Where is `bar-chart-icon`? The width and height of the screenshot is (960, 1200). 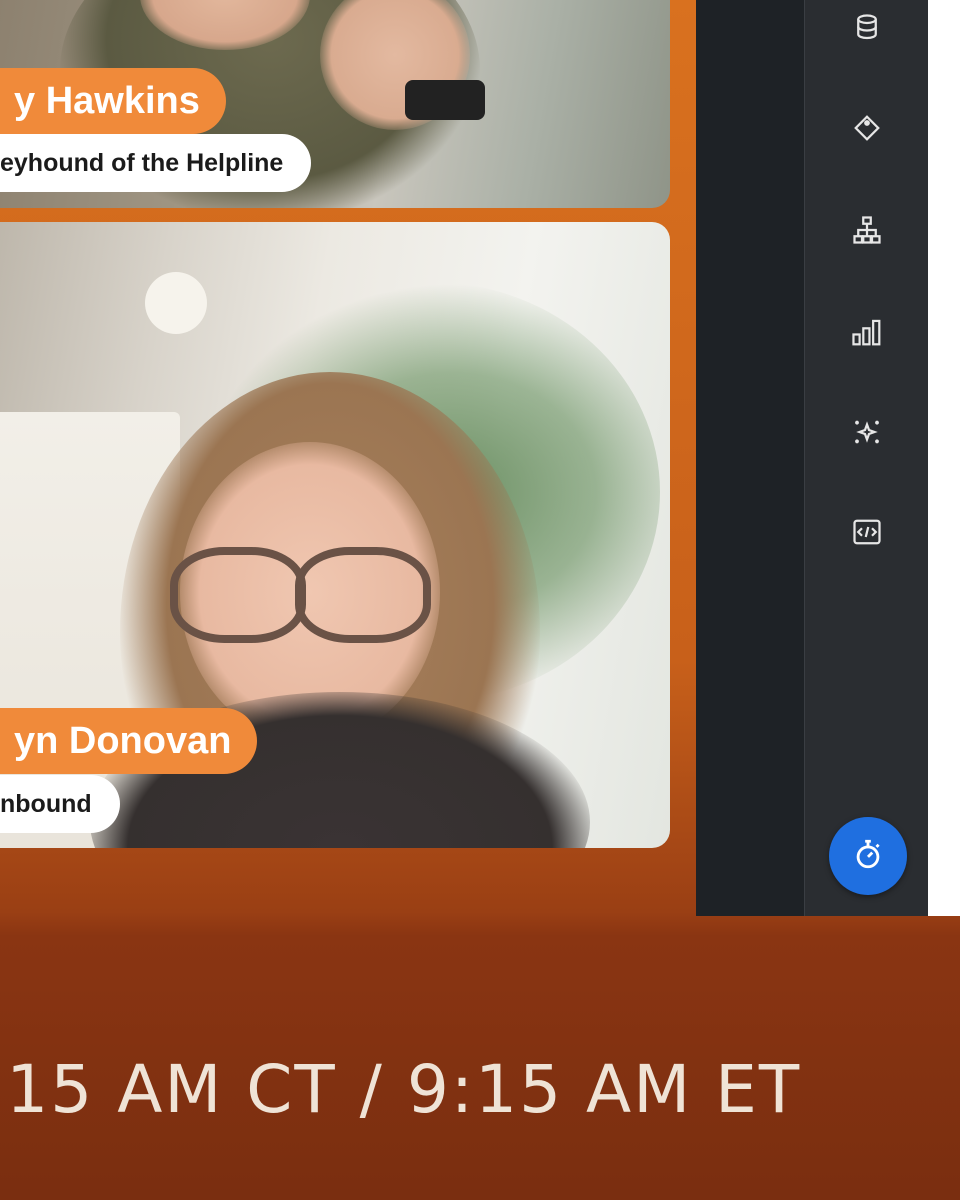
bar-chart-icon is located at coordinates (867, 332).